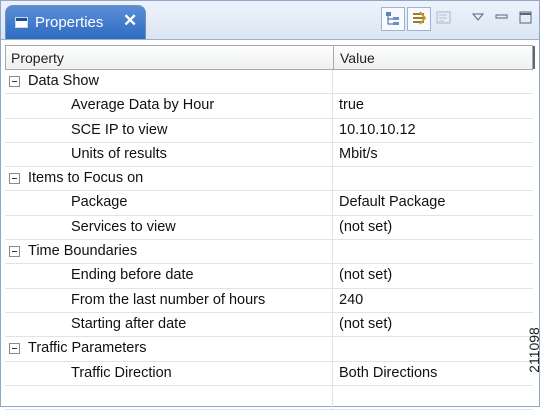 This screenshot has height=410, width=560. What do you see at coordinates (269, 228) in the screenshot?
I see `table-row: Services to view (not set)` at bounding box center [269, 228].